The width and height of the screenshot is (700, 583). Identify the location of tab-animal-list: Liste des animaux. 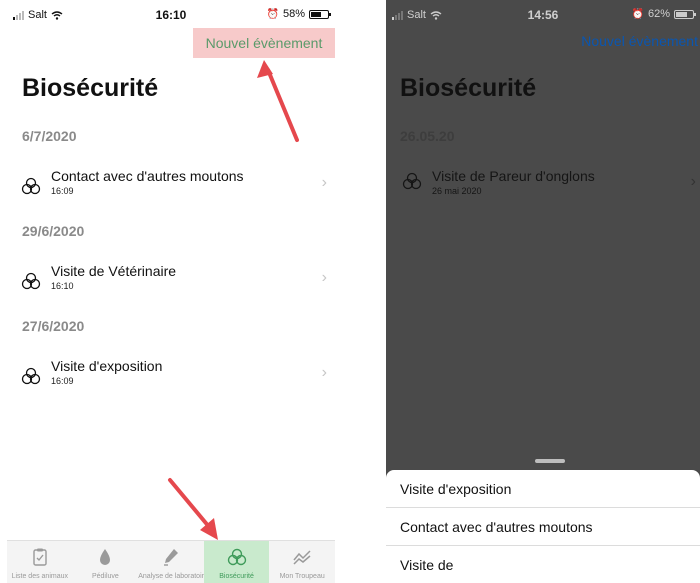
(40, 562).